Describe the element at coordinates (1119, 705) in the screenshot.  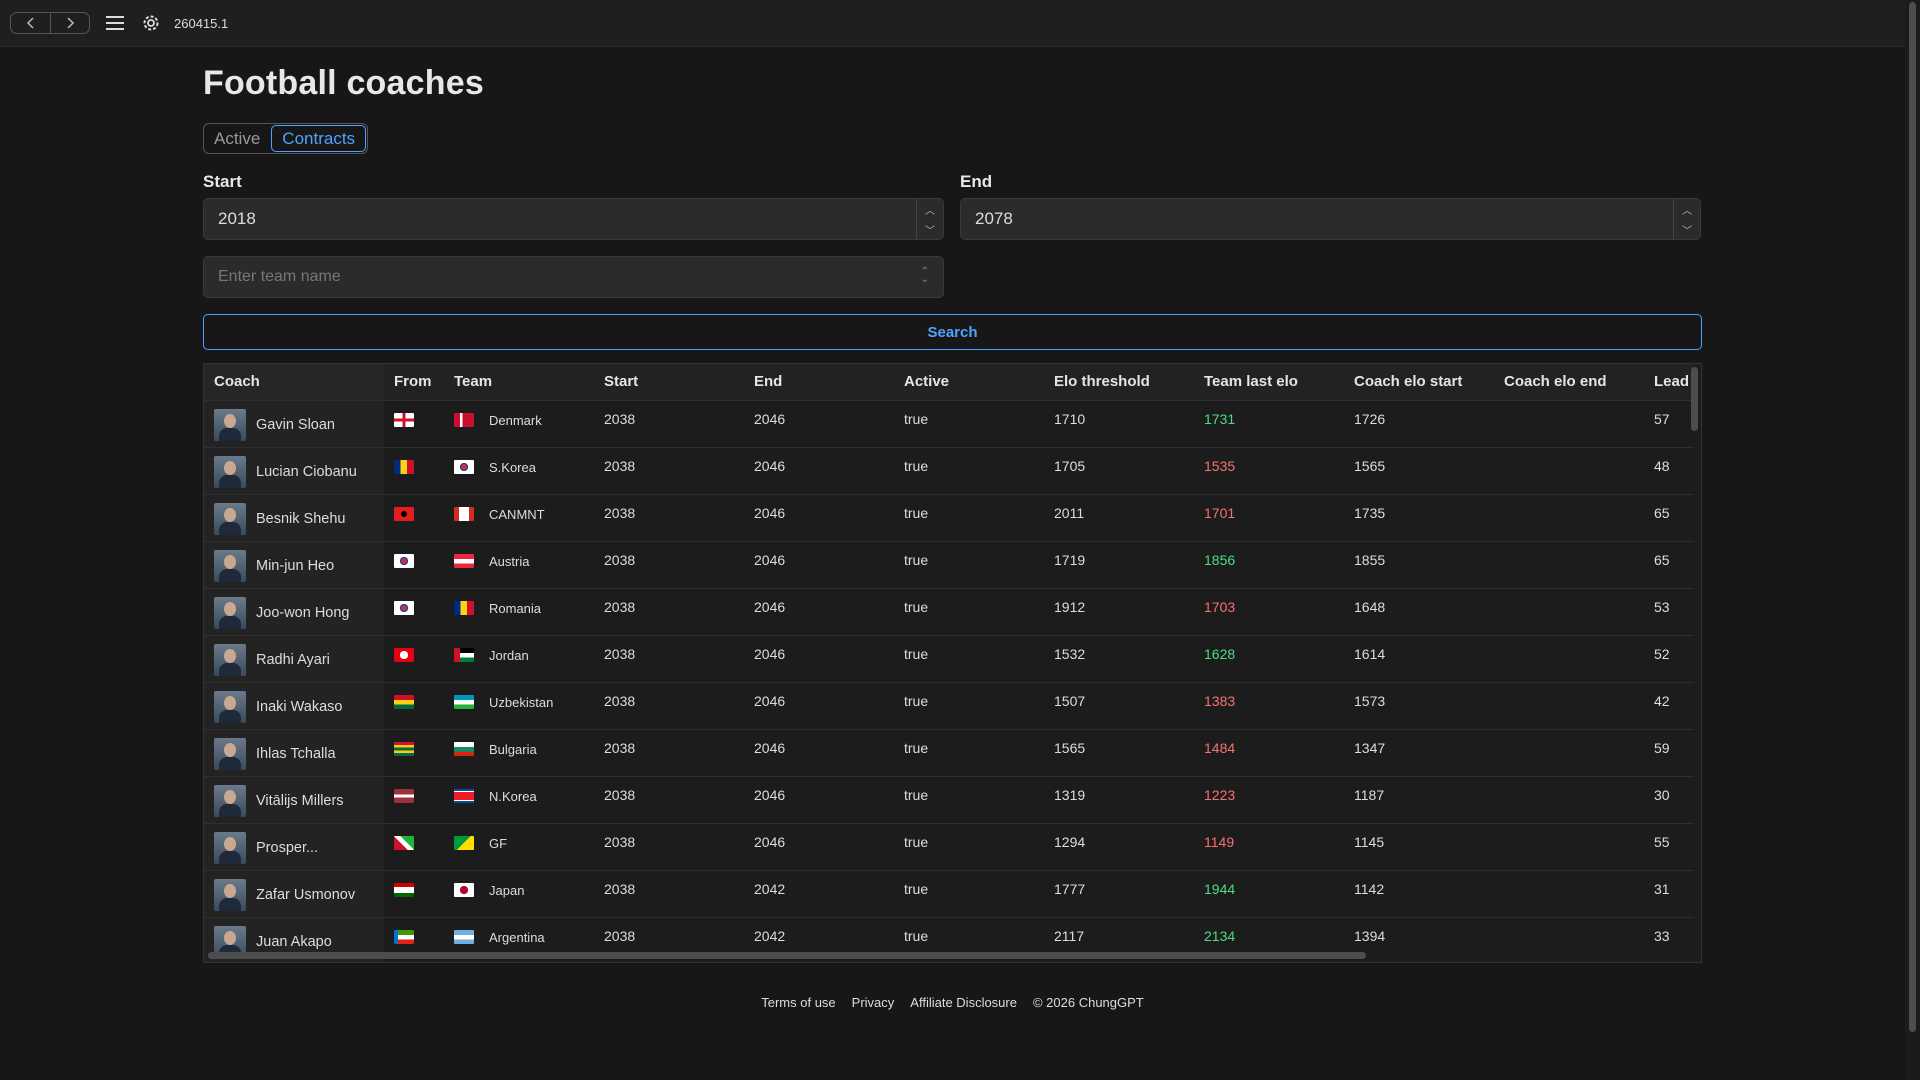
I see `cell-elo-threshold: 1507` at that location.